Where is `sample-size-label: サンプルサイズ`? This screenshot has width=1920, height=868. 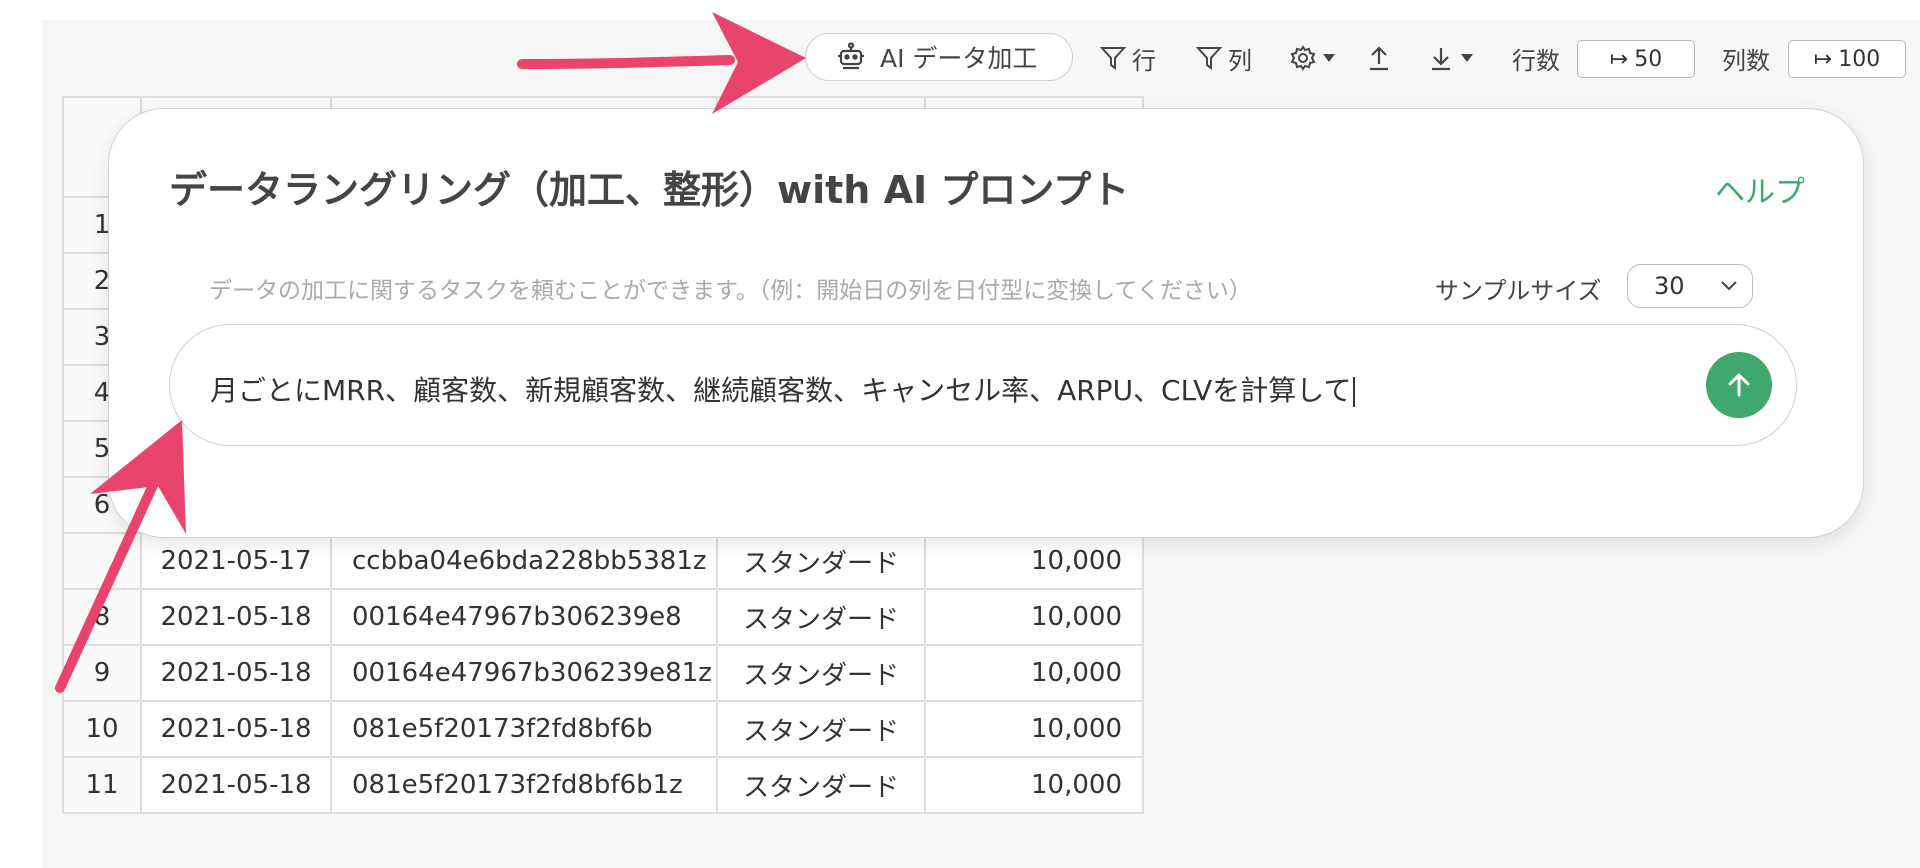
sample-size-label: サンプルサイズ is located at coordinates (1518, 291).